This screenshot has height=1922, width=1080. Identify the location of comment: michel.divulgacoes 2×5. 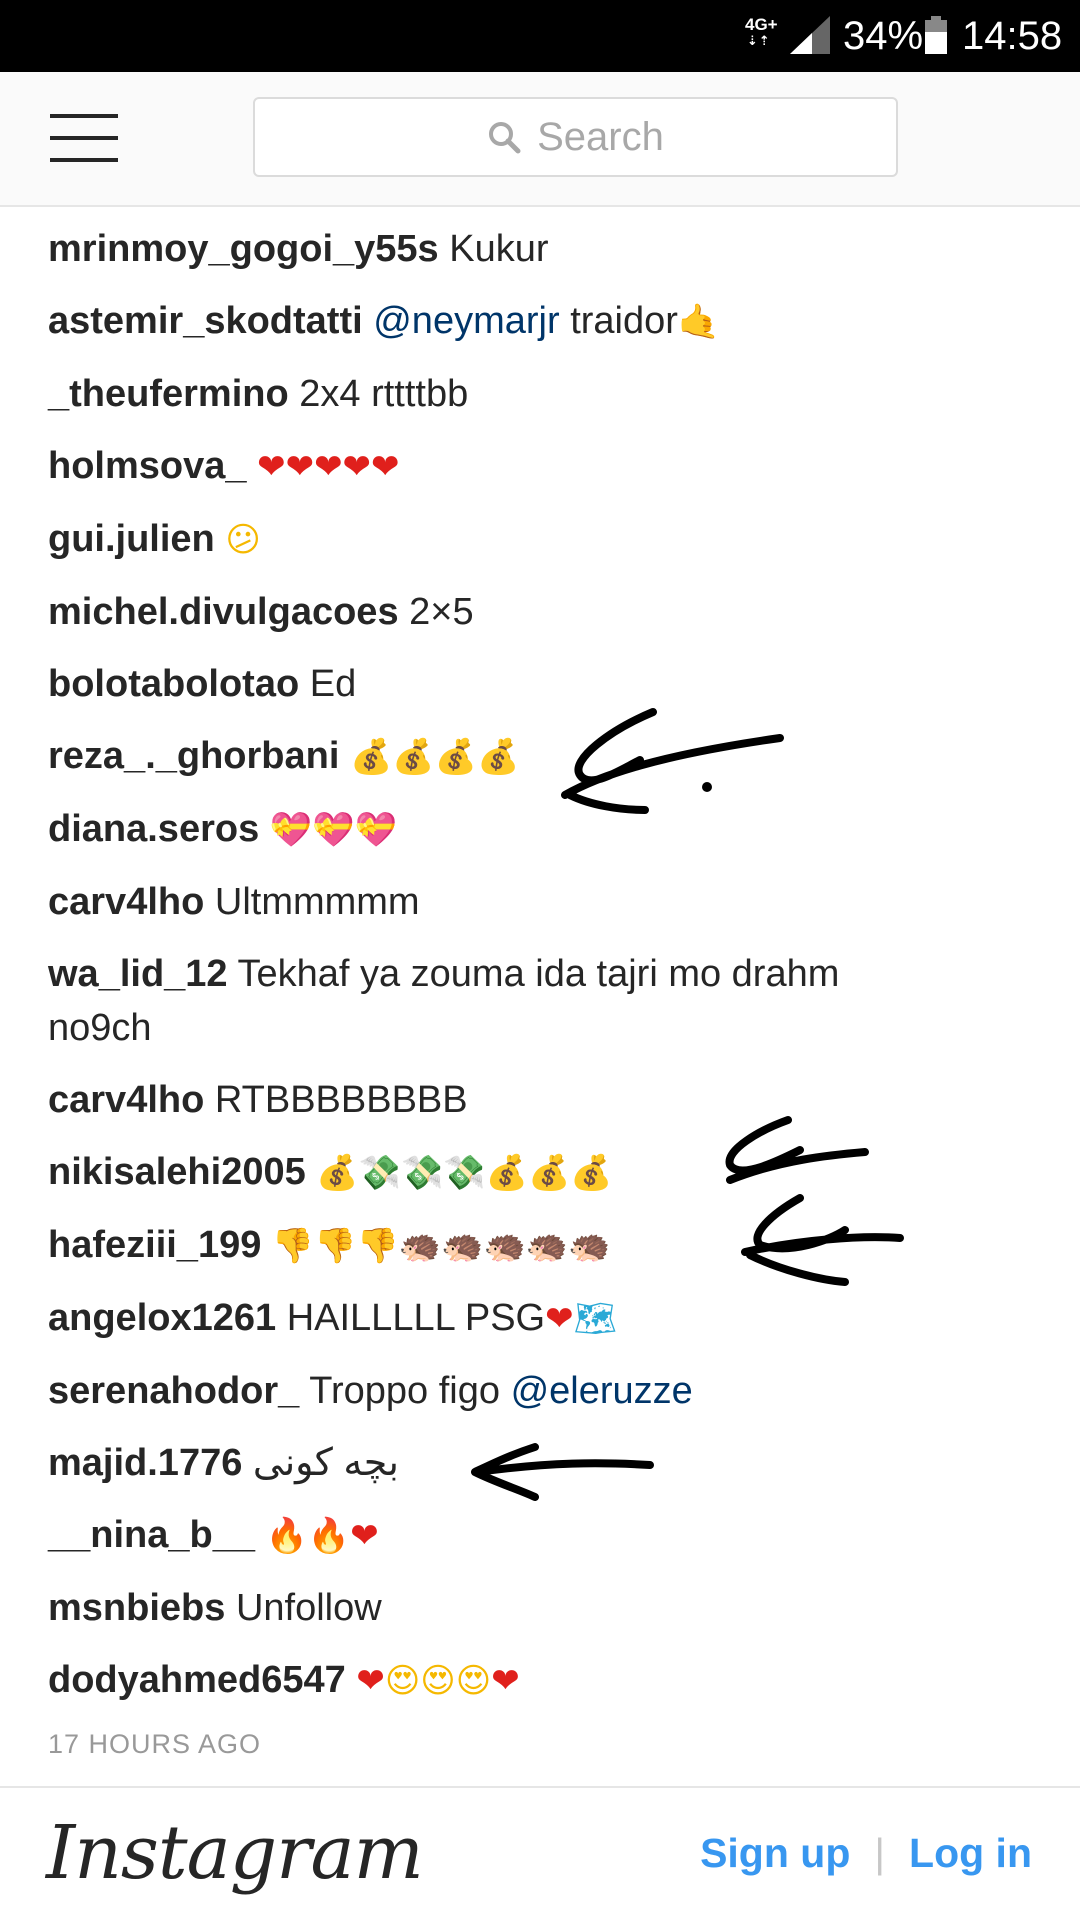
(548, 612).